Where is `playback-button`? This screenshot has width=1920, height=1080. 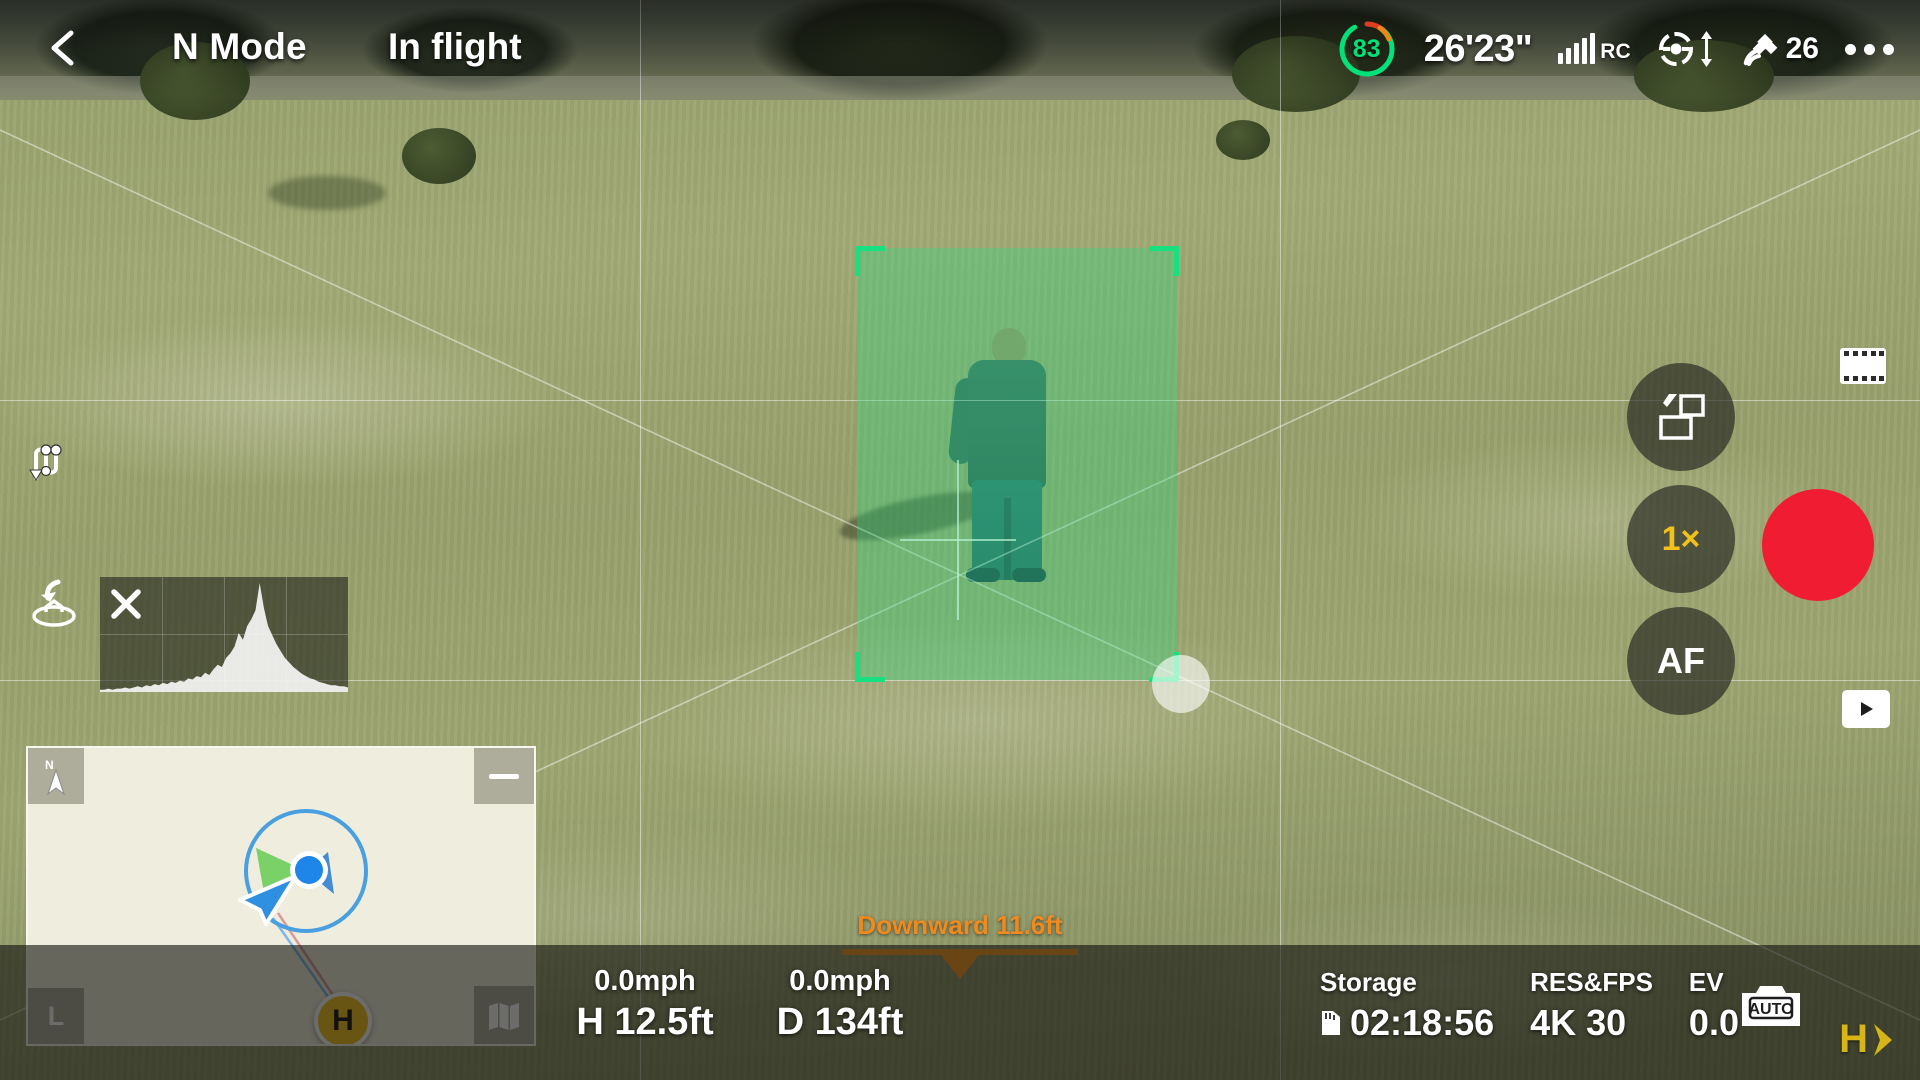 playback-button is located at coordinates (1866, 709).